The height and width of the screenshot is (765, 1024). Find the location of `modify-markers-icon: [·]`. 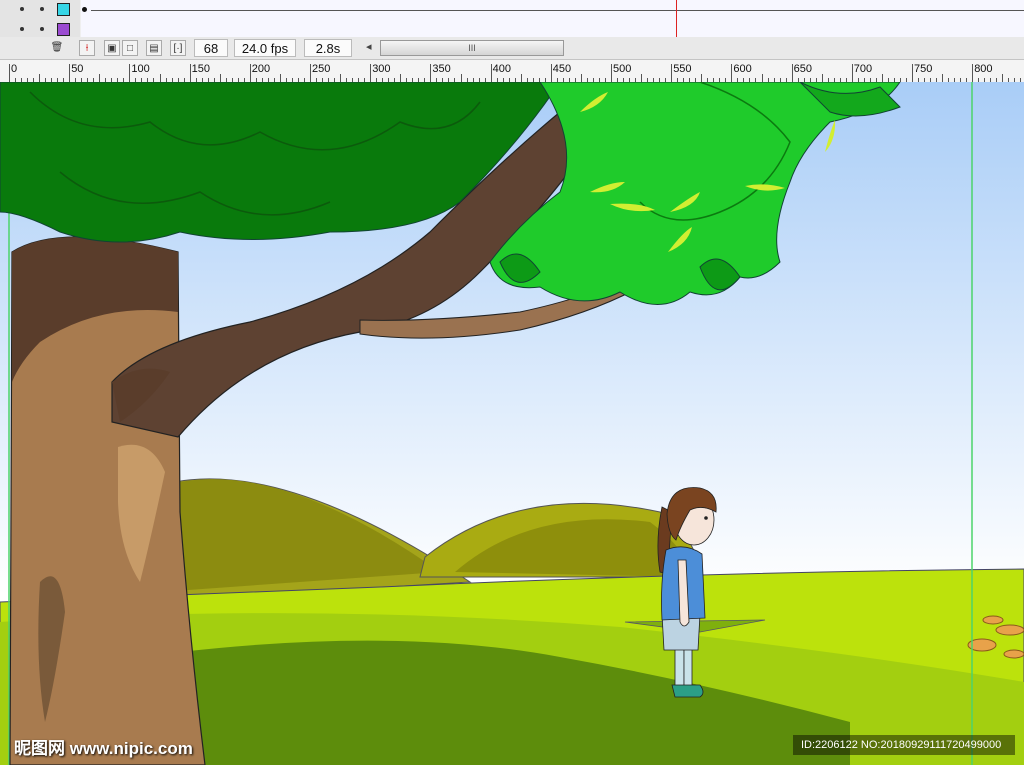

modify-markers-icon: [·] is located at coordinates (178, 48).